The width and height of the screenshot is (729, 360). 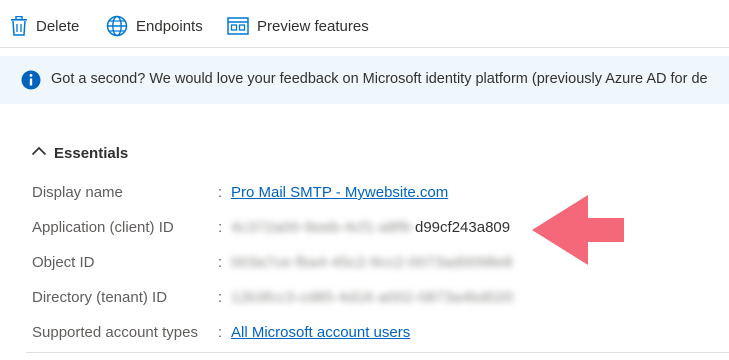 I want to click on chevron-up-icon, so click(x=39, y=153).